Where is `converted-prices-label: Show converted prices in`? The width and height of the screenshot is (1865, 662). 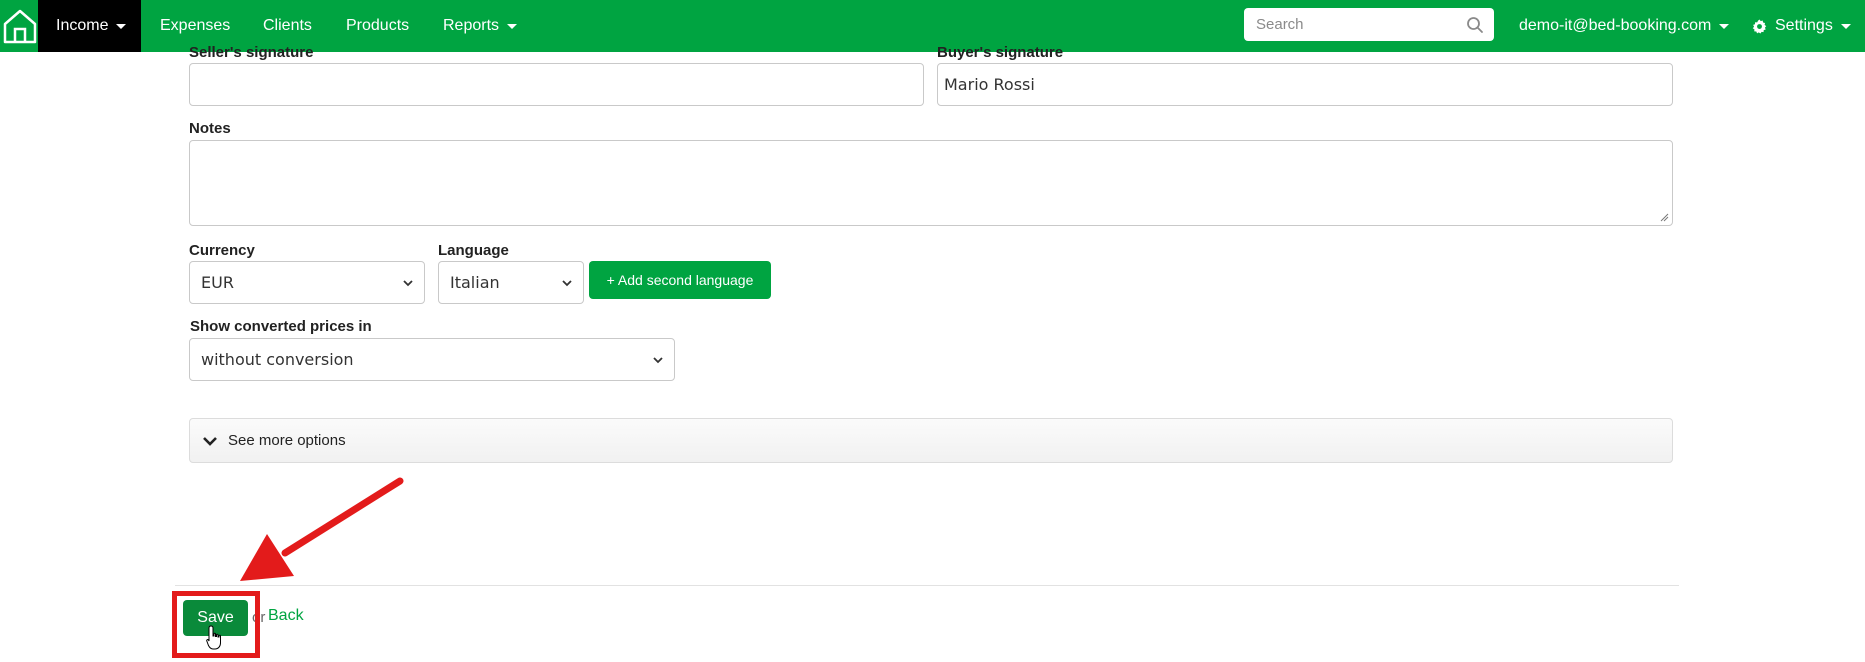 converted-prices-label: Show converted prices in is located at coordinates (281, 326).